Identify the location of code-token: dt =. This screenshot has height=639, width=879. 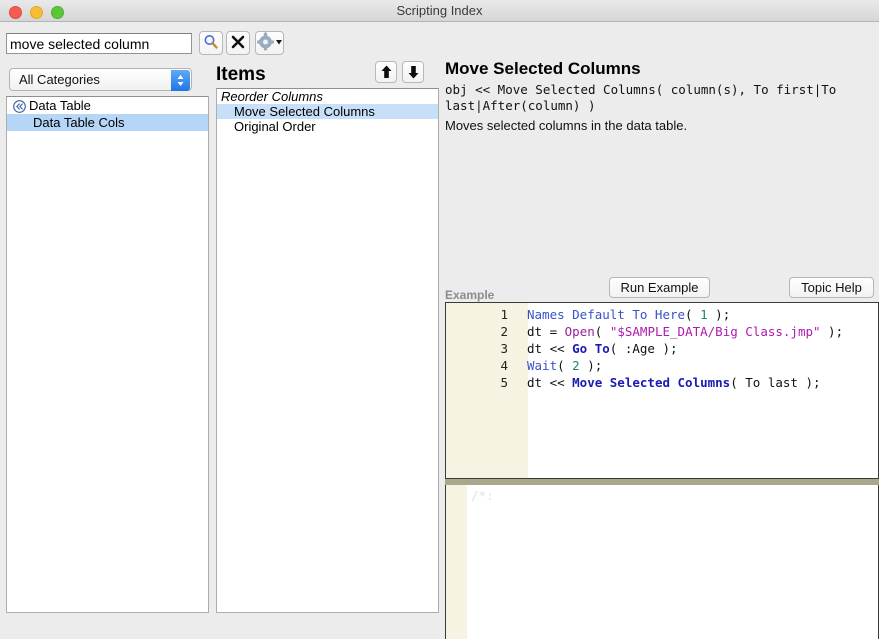
(546, 331).